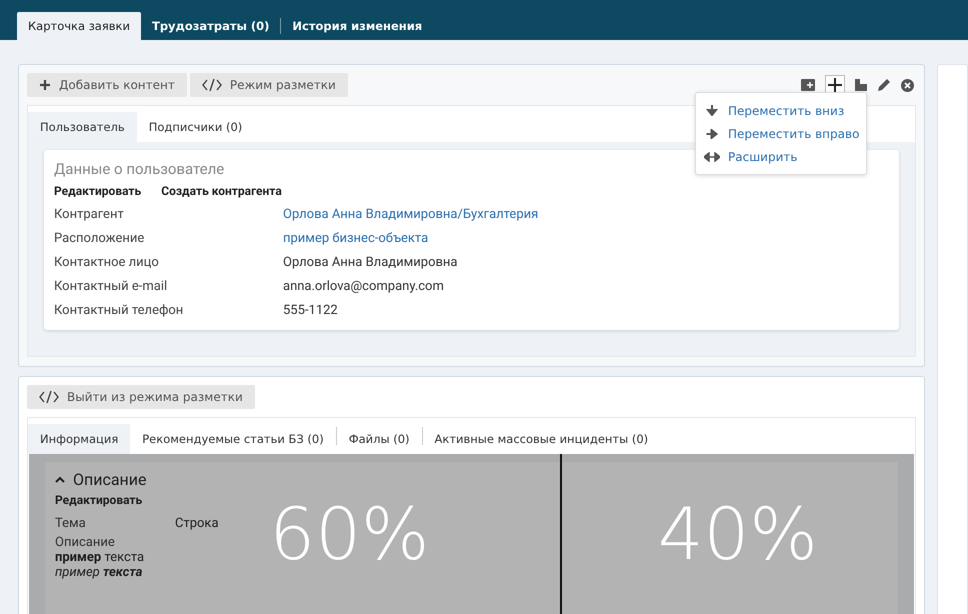 This screenshot has width=968, height=614. What do you see at coordinates (79, 26) in the screenshot?
I see `tab: Карточка заявки` at bounding box center [79, 26].